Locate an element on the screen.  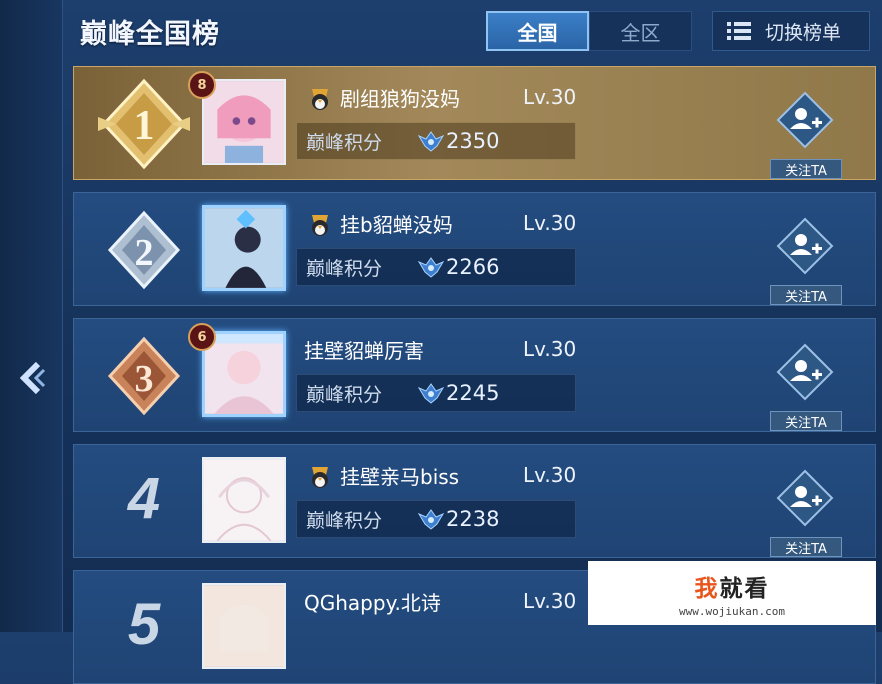
tab-national: 全国 is located at coordinates (537, 31).